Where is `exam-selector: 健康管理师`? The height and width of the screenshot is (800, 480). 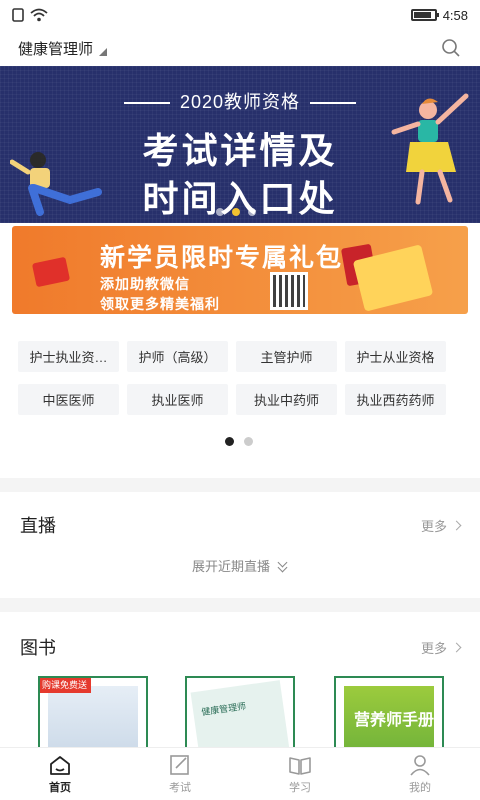 exam-selector: 健康管理师 is located at coordinates (55, 48).